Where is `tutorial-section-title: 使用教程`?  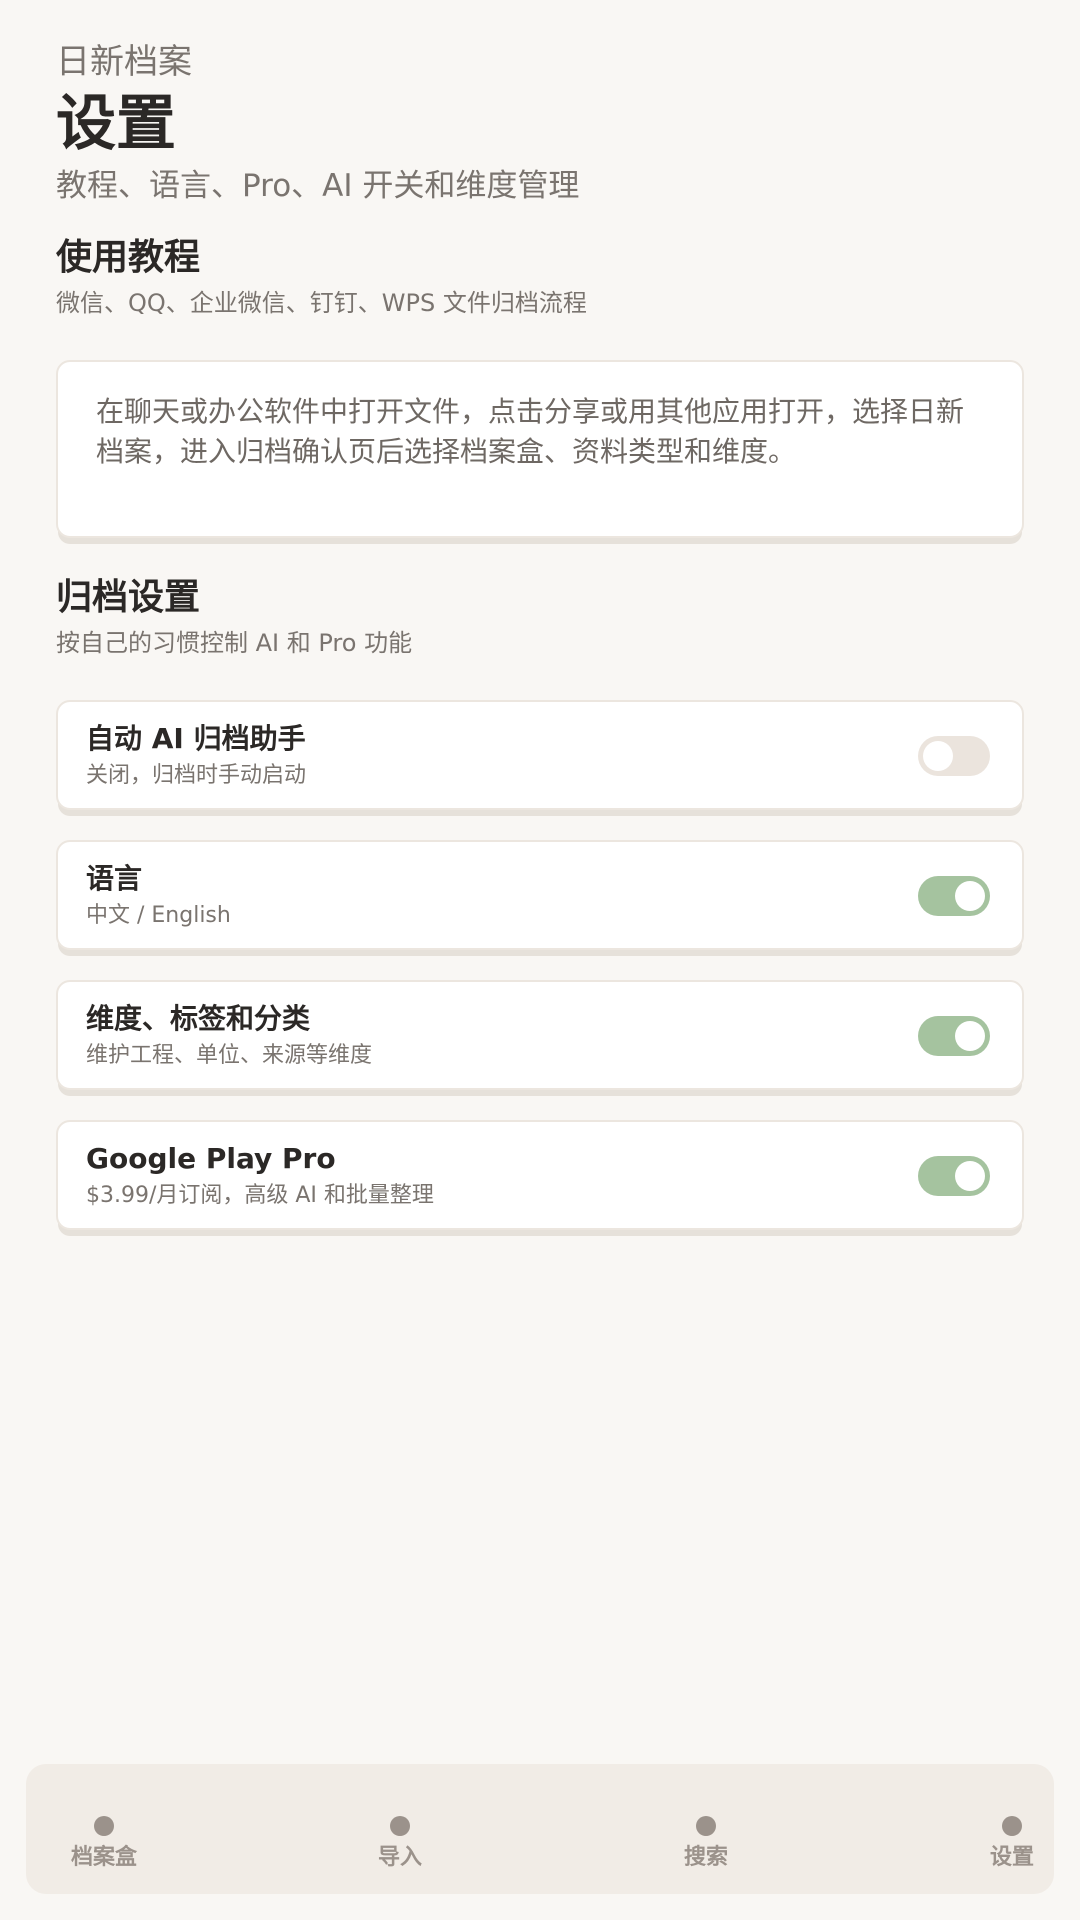 tutorial-section-title: 使用教程 is located at coordinates (128, 257).